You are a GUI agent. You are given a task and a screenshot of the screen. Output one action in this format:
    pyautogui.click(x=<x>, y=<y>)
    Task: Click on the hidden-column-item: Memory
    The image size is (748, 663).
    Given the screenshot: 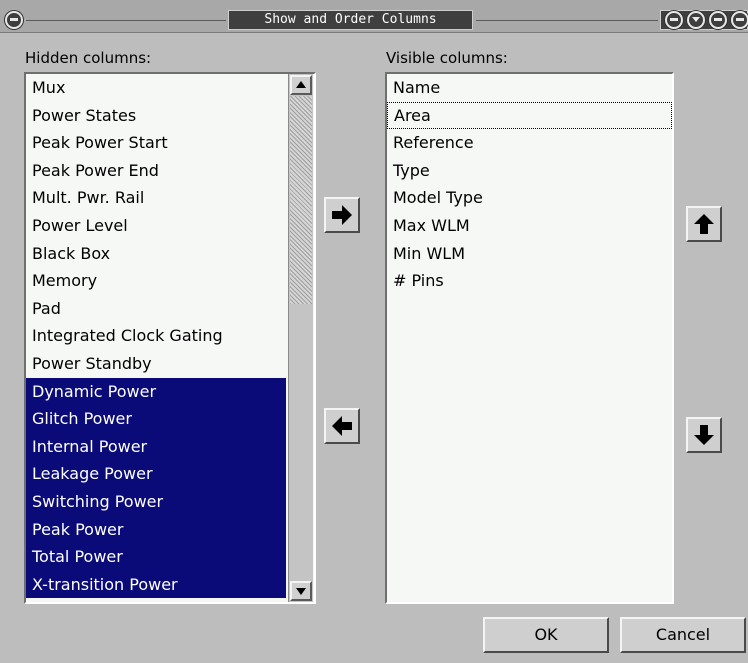 What is the action you would take?
    pyautogui.click(x=156, y=281)
    